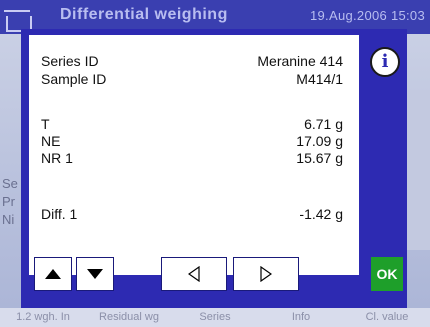  I want to click on info-icon: i, so click(385, 61).